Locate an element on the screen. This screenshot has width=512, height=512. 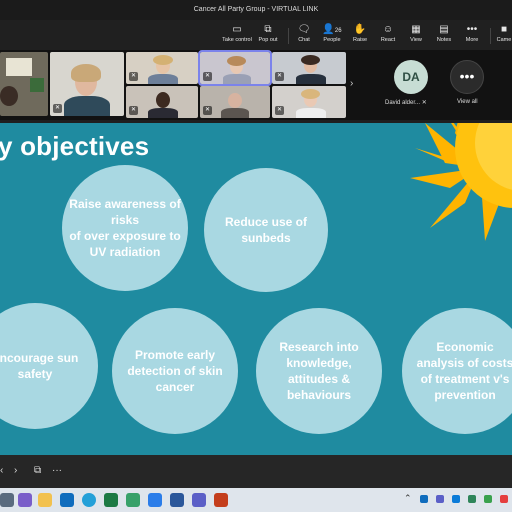
powerpoint-icon is located at coordinates (221, 500).